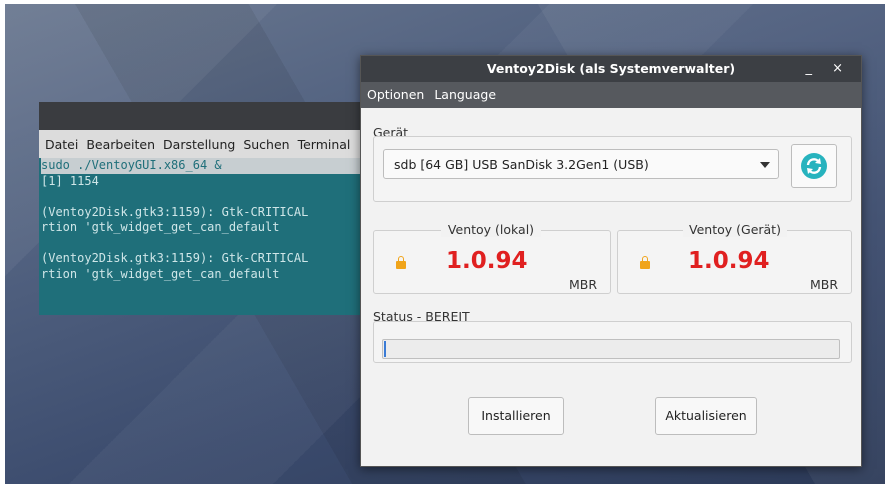 This screenshot has width=891, height=491. I want to click on terminal-titlebar, so click(204, 116).